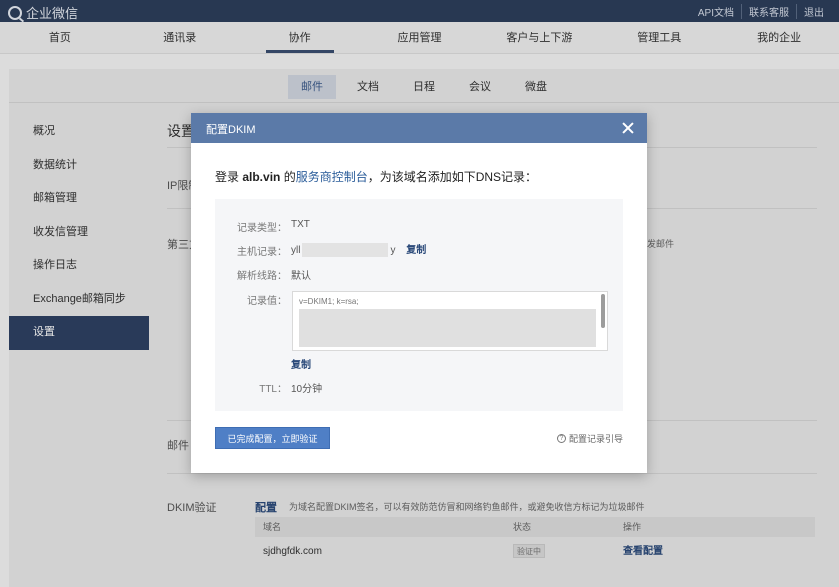 The width and height of the screenshot is (839, 587). What do you see at coordinates (603, 311) in the screenshot?
I see `textarea-scrollbar` at bounding box center [603, 311].